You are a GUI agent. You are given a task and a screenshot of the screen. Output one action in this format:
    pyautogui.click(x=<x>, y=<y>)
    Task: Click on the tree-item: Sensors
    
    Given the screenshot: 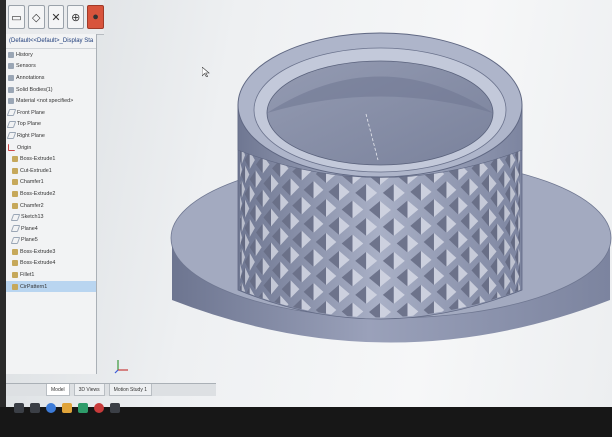 What is the action you would take?
    pyautogui.click(x=51, y=67)
    